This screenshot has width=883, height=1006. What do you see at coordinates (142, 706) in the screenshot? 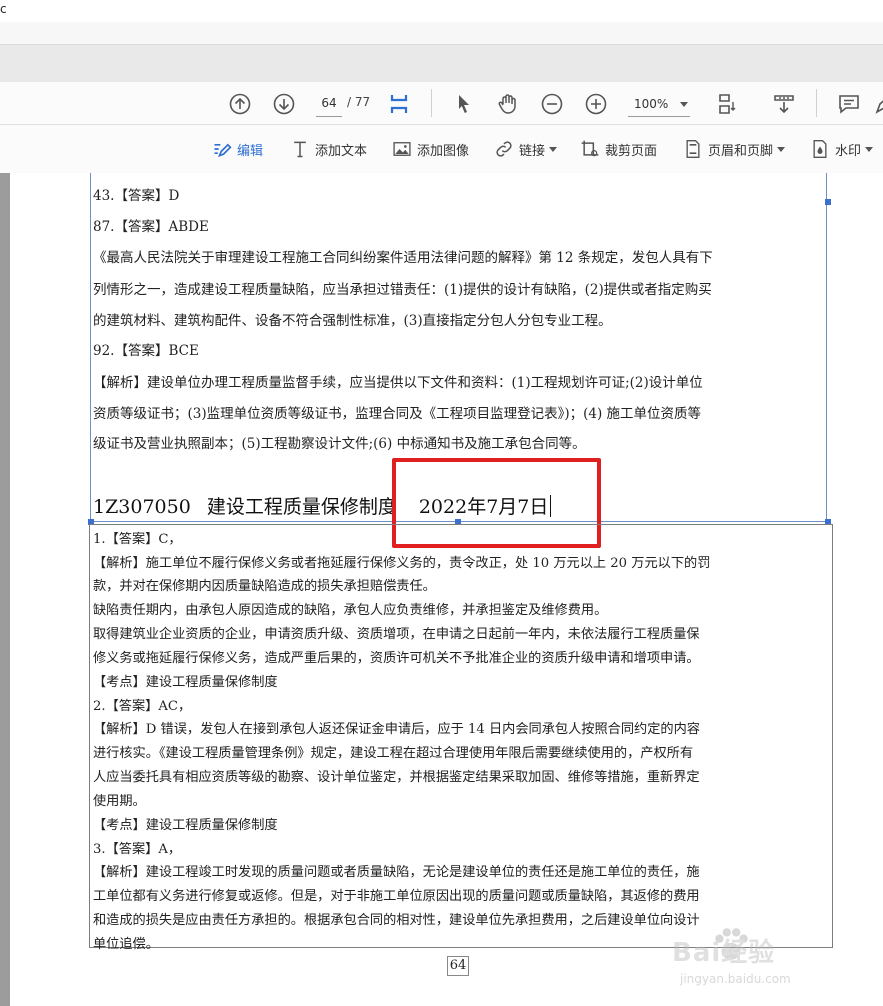
I see `answer-line: 2.【答案】AC，` at bounding box center [142, 706].